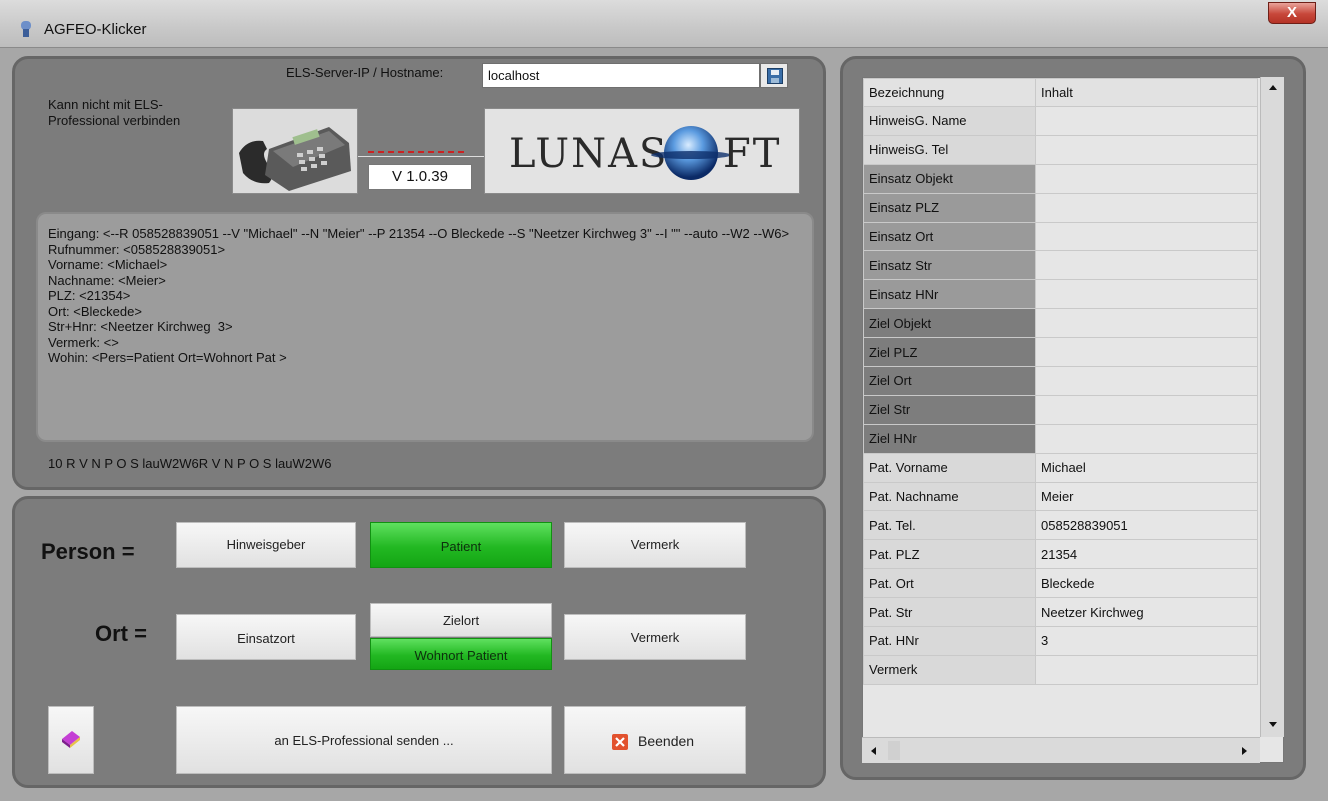 The width and height of the screenshot is (1328, 801). What do you see at coordinates (167, 357) in the screenshot?
I see `log-line: Wohin: <Pers=Patient Ort=Wohnort Pat >` at bounding box center [167, 357].